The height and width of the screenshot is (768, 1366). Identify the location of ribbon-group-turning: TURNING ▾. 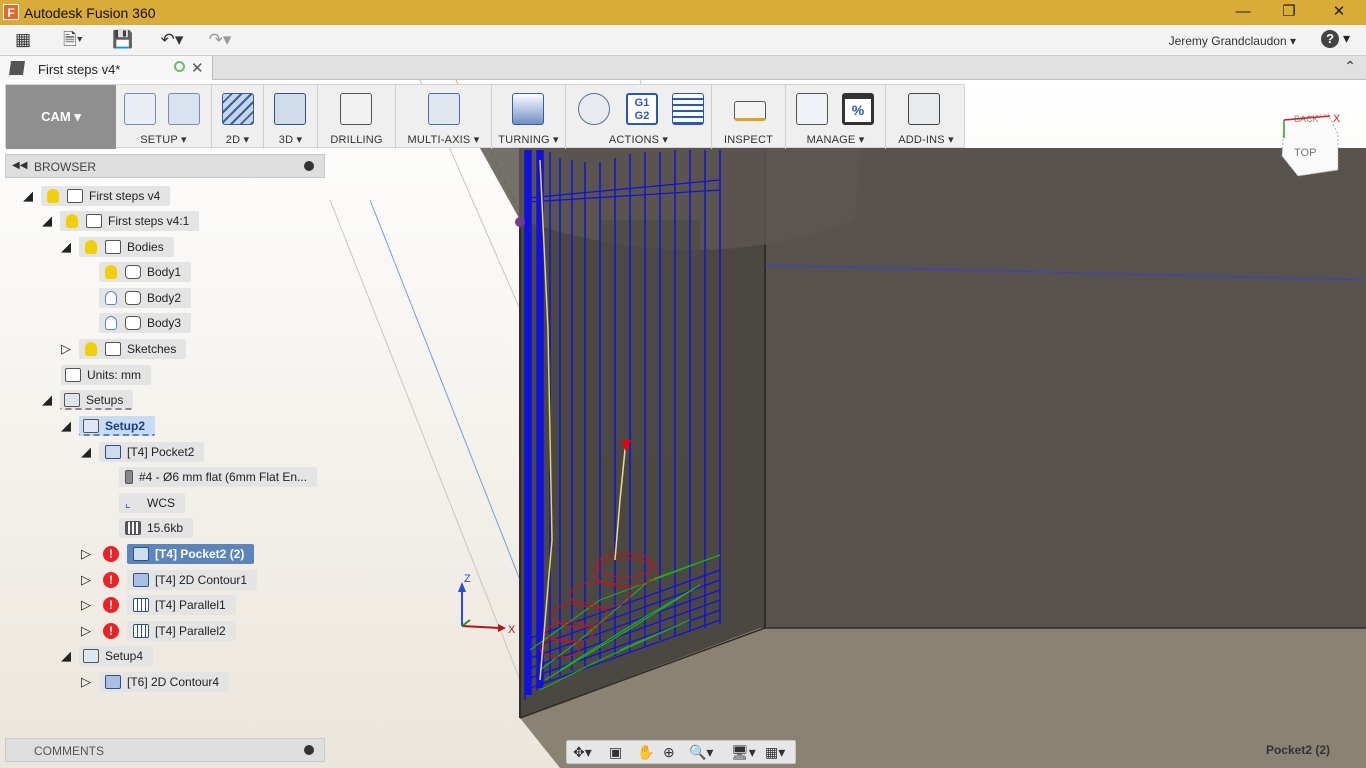
(529, 117).